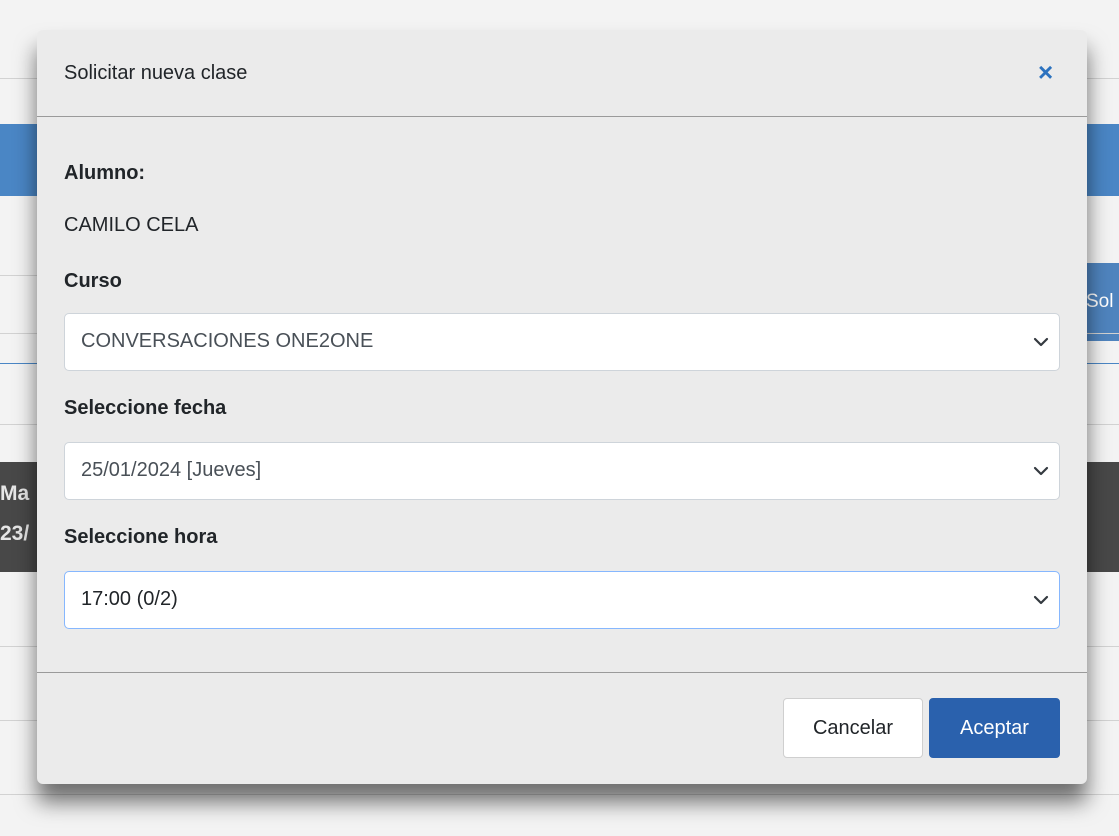 This screenshot has width=1119, height=836. Describe the element at coordinates (131, 225) in the screenshot. I see `student-name: CAMILO CELA` at that location.